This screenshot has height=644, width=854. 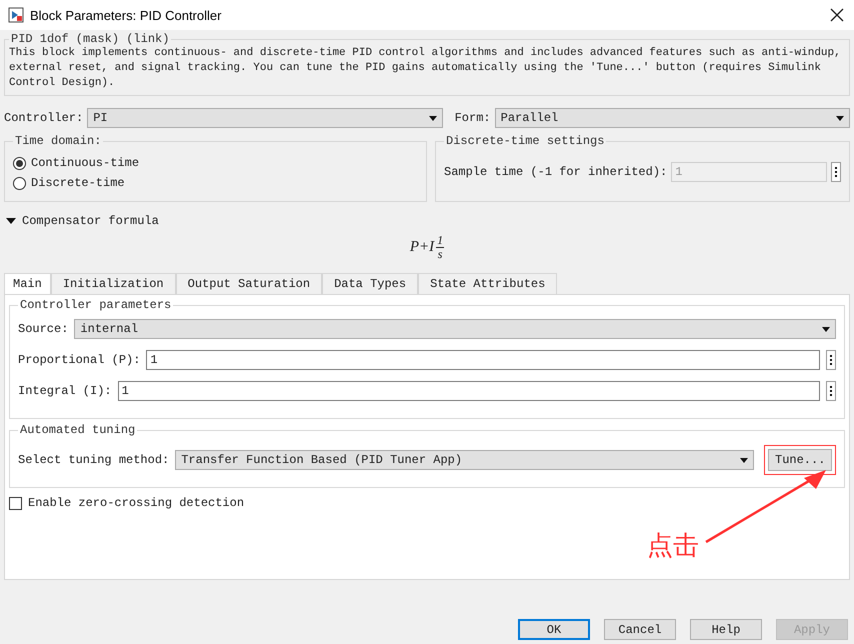 What do you see at coordinates (58, 141) in the screenshot?
I see `group-title: Time domain:` at bounding box center [58, 141].